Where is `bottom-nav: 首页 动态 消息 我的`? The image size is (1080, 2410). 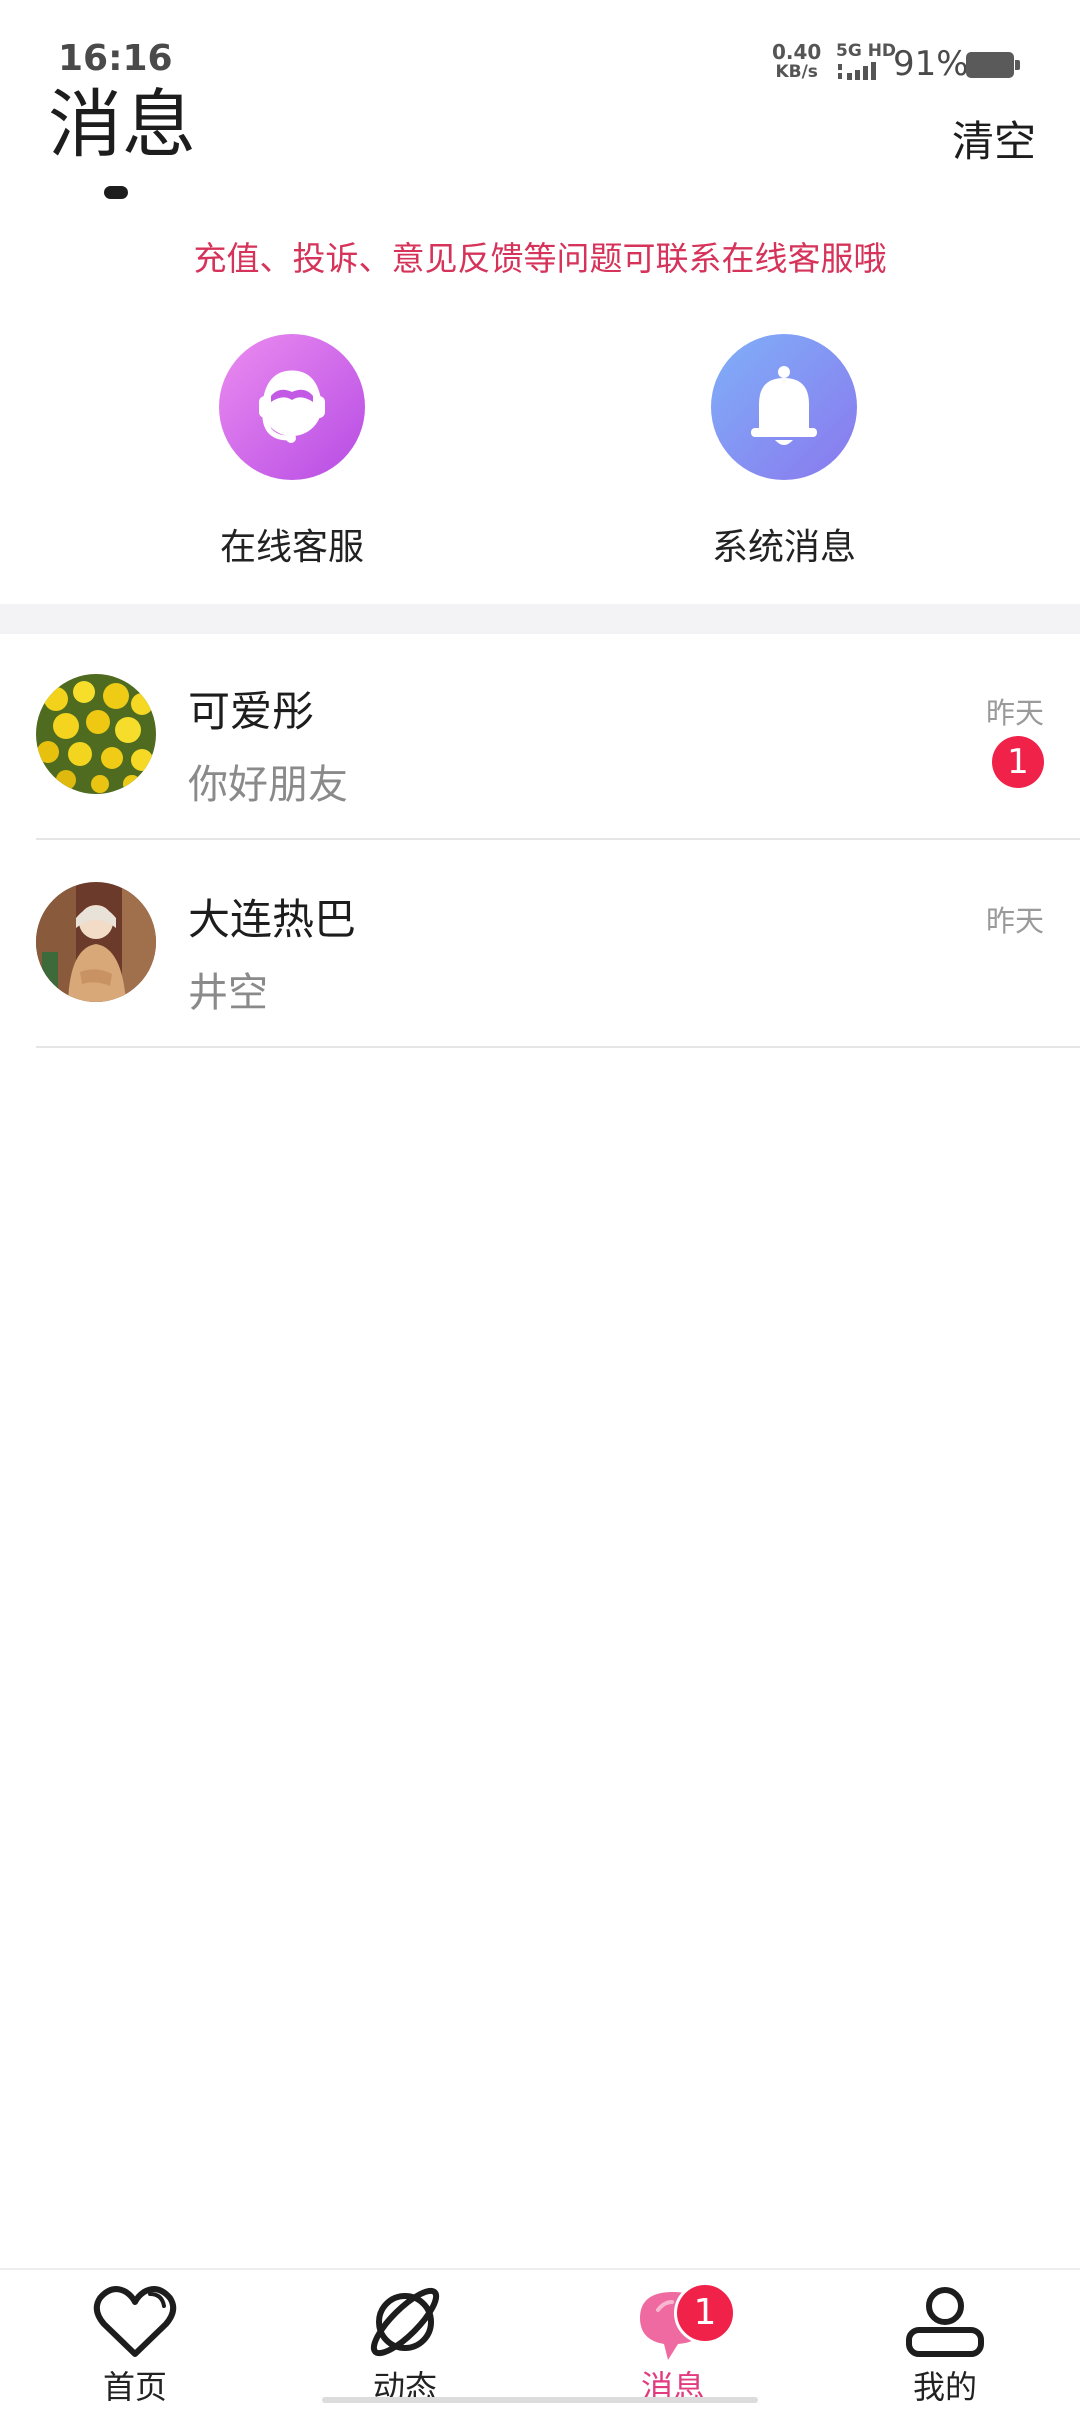
bottom-nav: 首页 动态 消息 我的 is located at coordinates (540, 2339).